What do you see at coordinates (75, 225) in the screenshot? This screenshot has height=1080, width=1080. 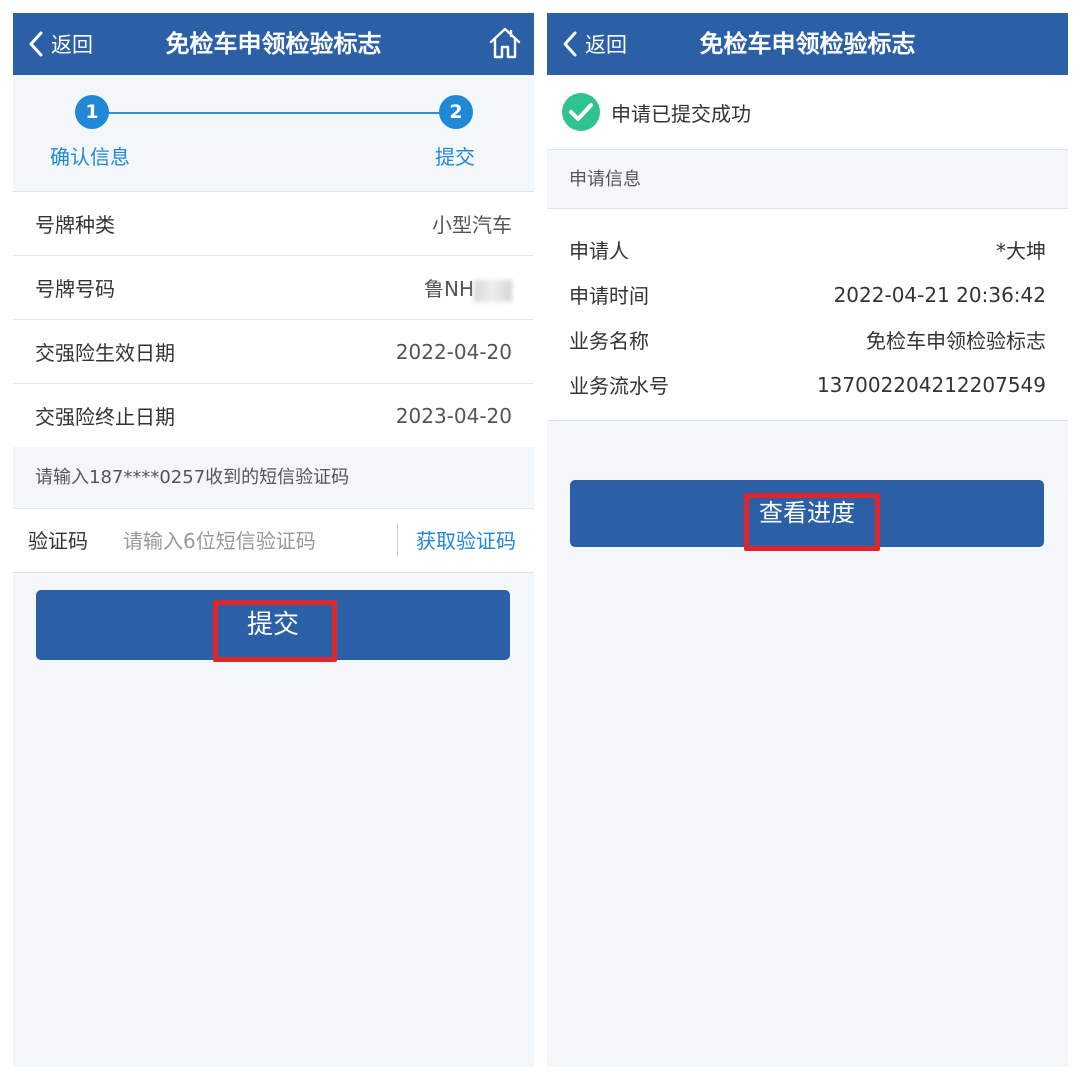 I see `row-label: 号牌种类` at bounding box center [75, 225].